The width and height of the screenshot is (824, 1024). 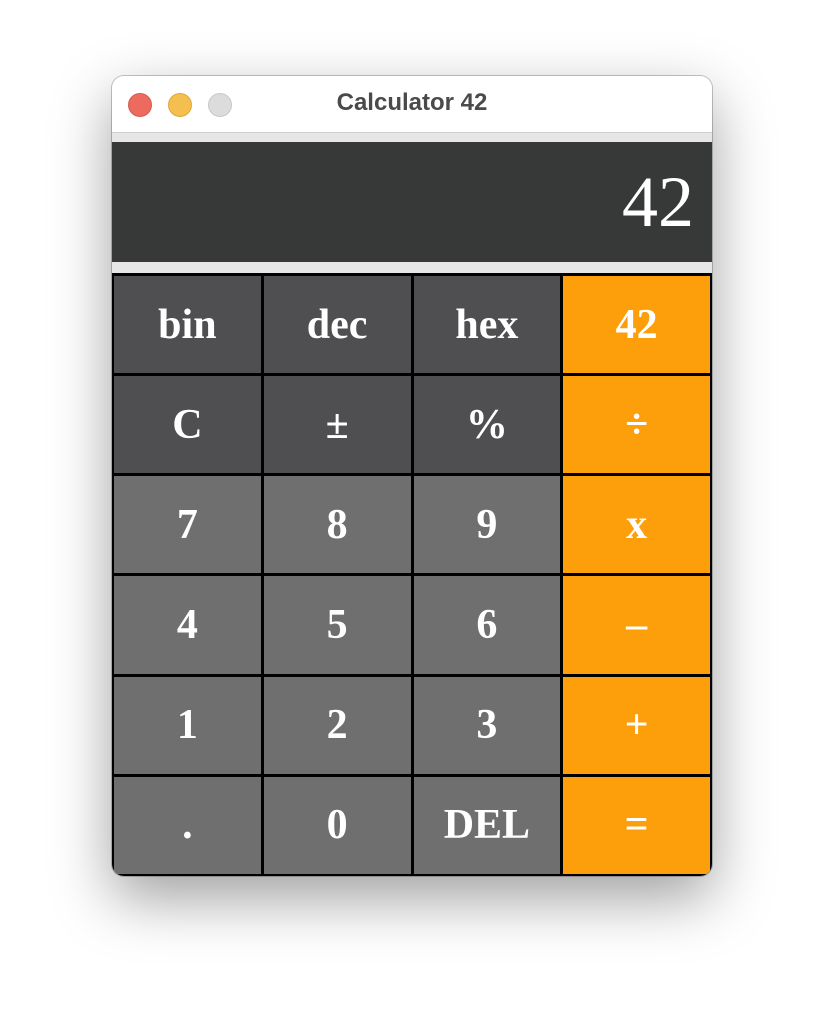 What do you see at coordinates (658, 202) in the screenshot?
I see `display-value: 42` at bounding box center [658, 202].